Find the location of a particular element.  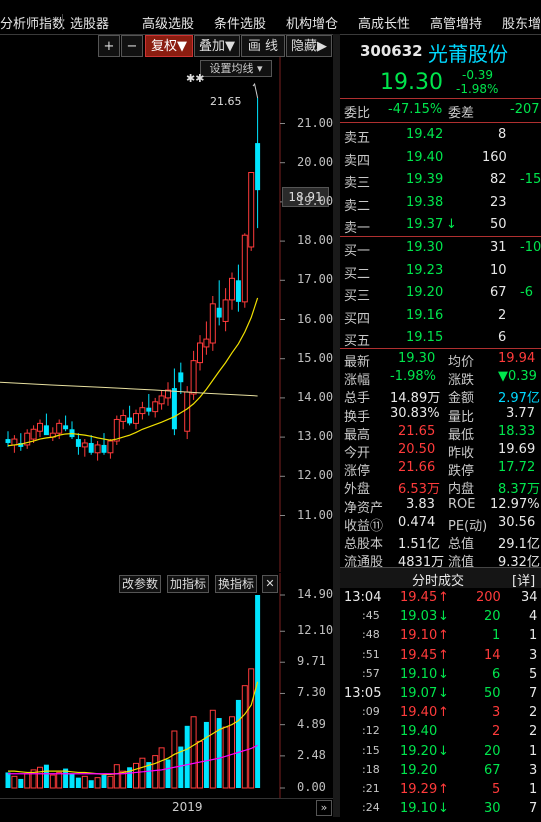

trade-time: 13:05 is located at coordinates (363, 693).